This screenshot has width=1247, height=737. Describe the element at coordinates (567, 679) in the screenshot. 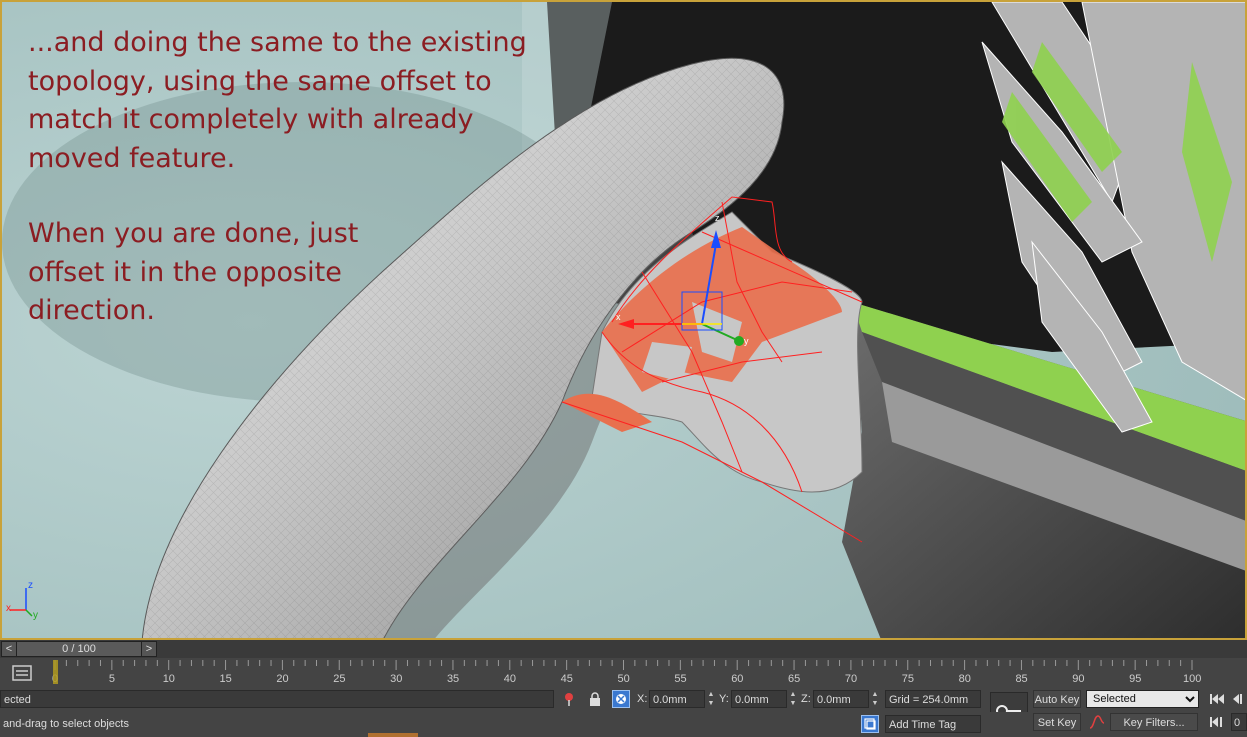

I see `track-tick-label: 45` at that location.